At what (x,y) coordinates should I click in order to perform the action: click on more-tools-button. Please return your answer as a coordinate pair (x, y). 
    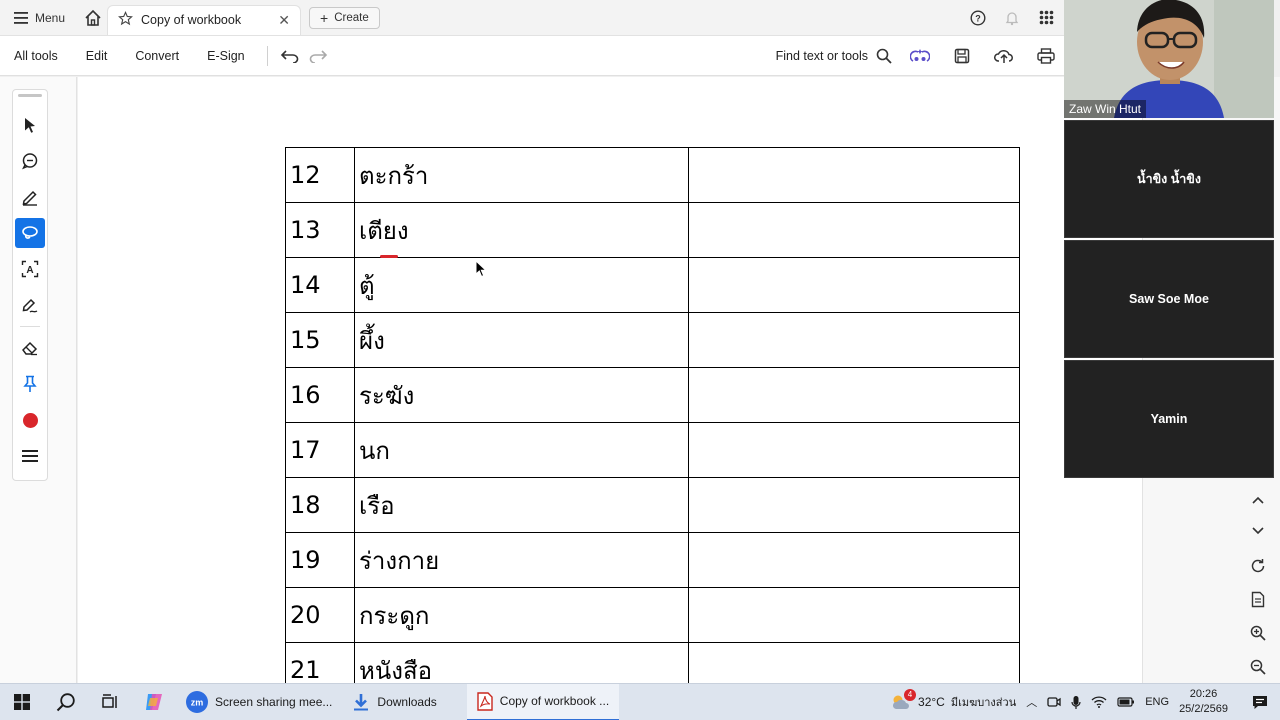
    Looking at the image, I should click on (30, 456).